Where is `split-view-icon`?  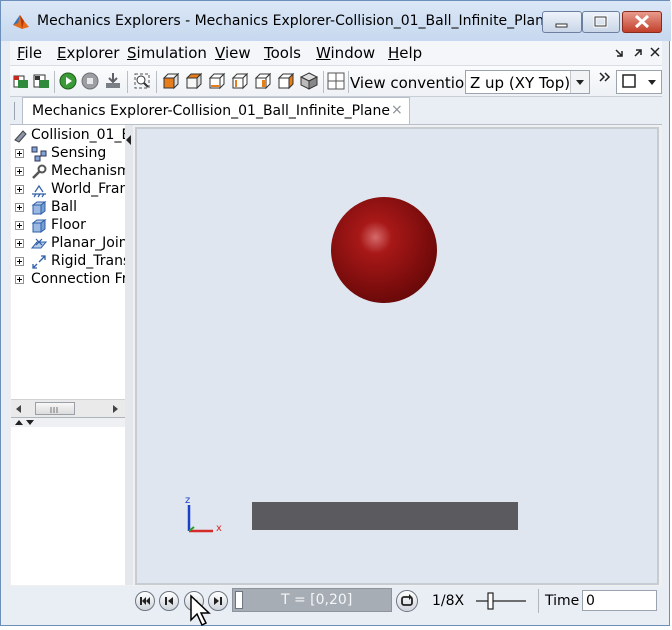 split-view-icon is located at coordinates (336, 81).